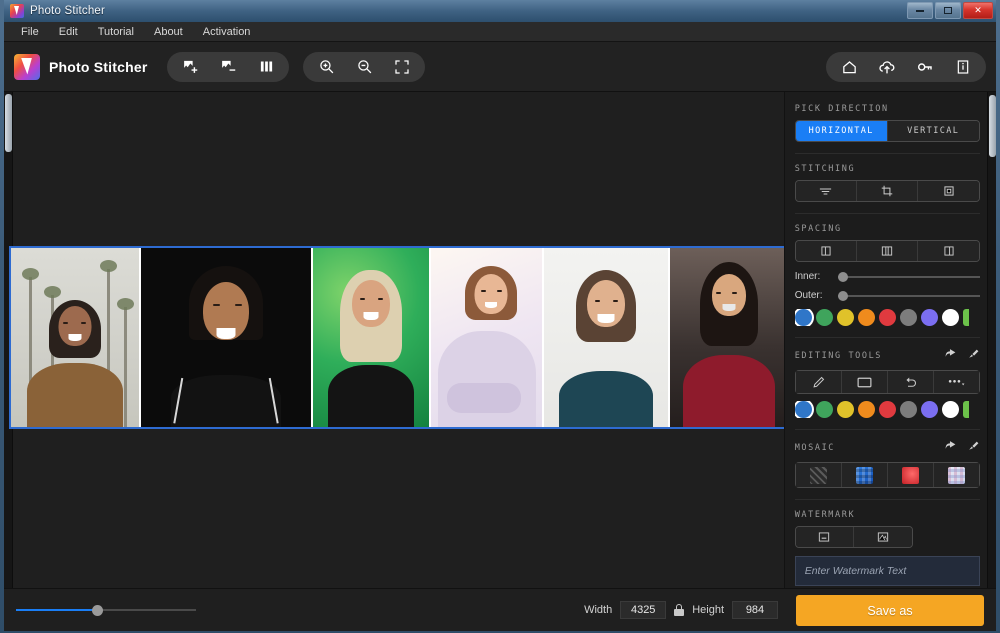 The image size is (1000, 633). What do you see at coordinates (227, 32) in the screenshot?
I see `menu-activation: Activation` at bounding box center [227, 32].